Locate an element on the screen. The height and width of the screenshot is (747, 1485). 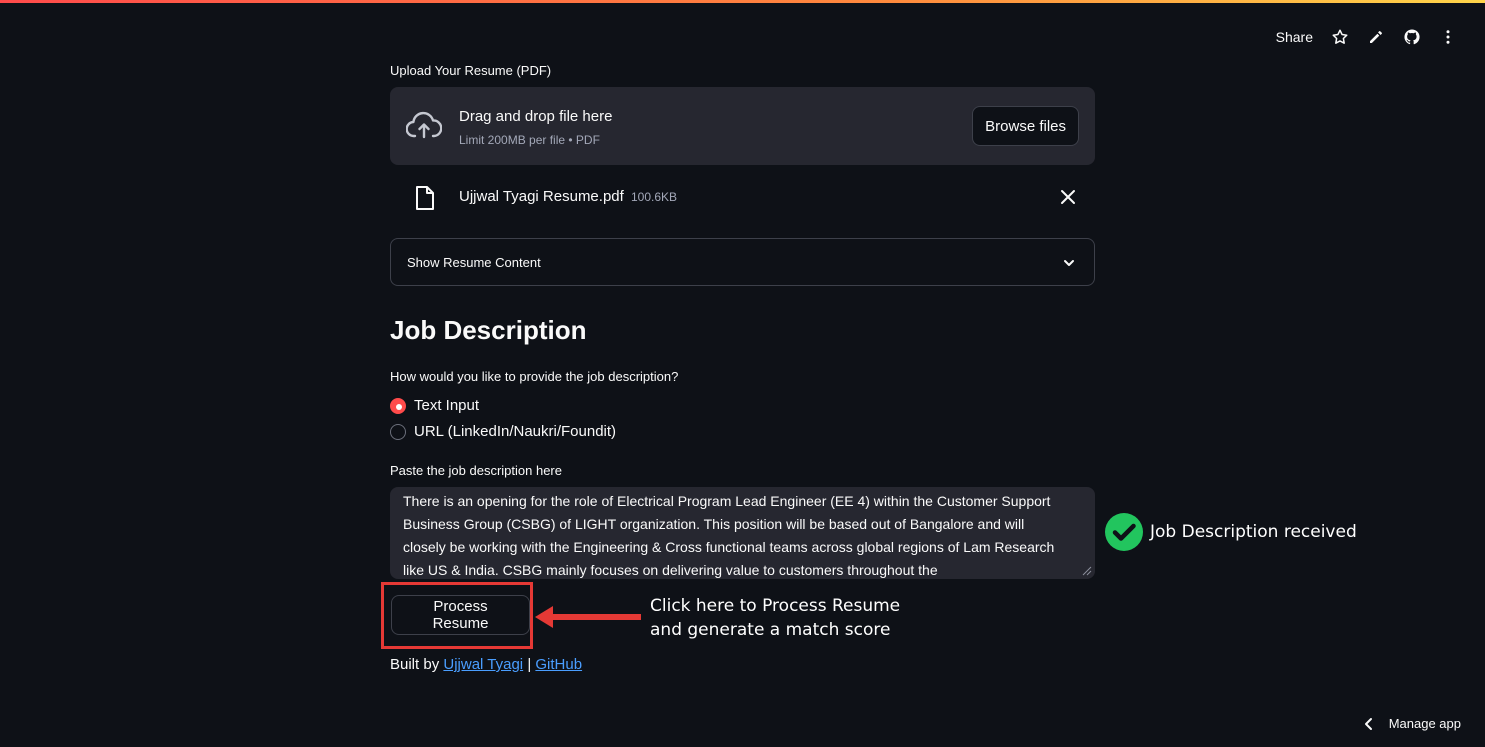
file-icon is located at coordinates (425, 198).